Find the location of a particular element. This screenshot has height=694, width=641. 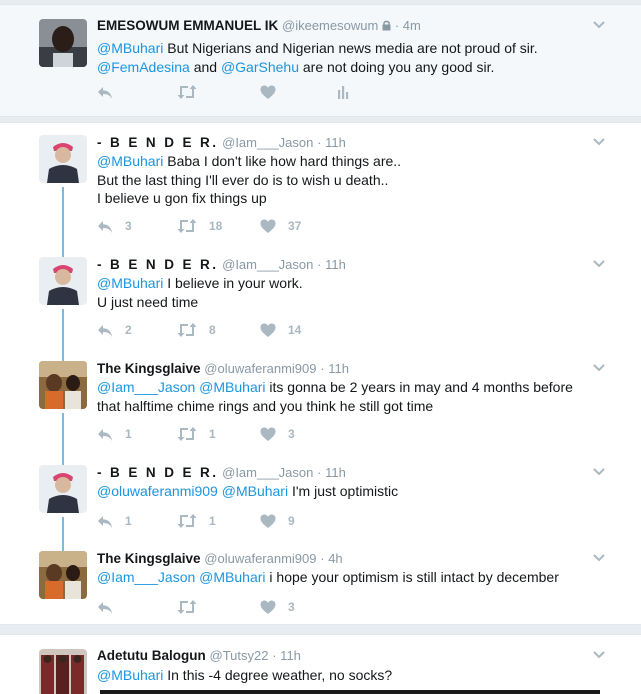

retweet-count: 1 is located at coordinates (212, 521).